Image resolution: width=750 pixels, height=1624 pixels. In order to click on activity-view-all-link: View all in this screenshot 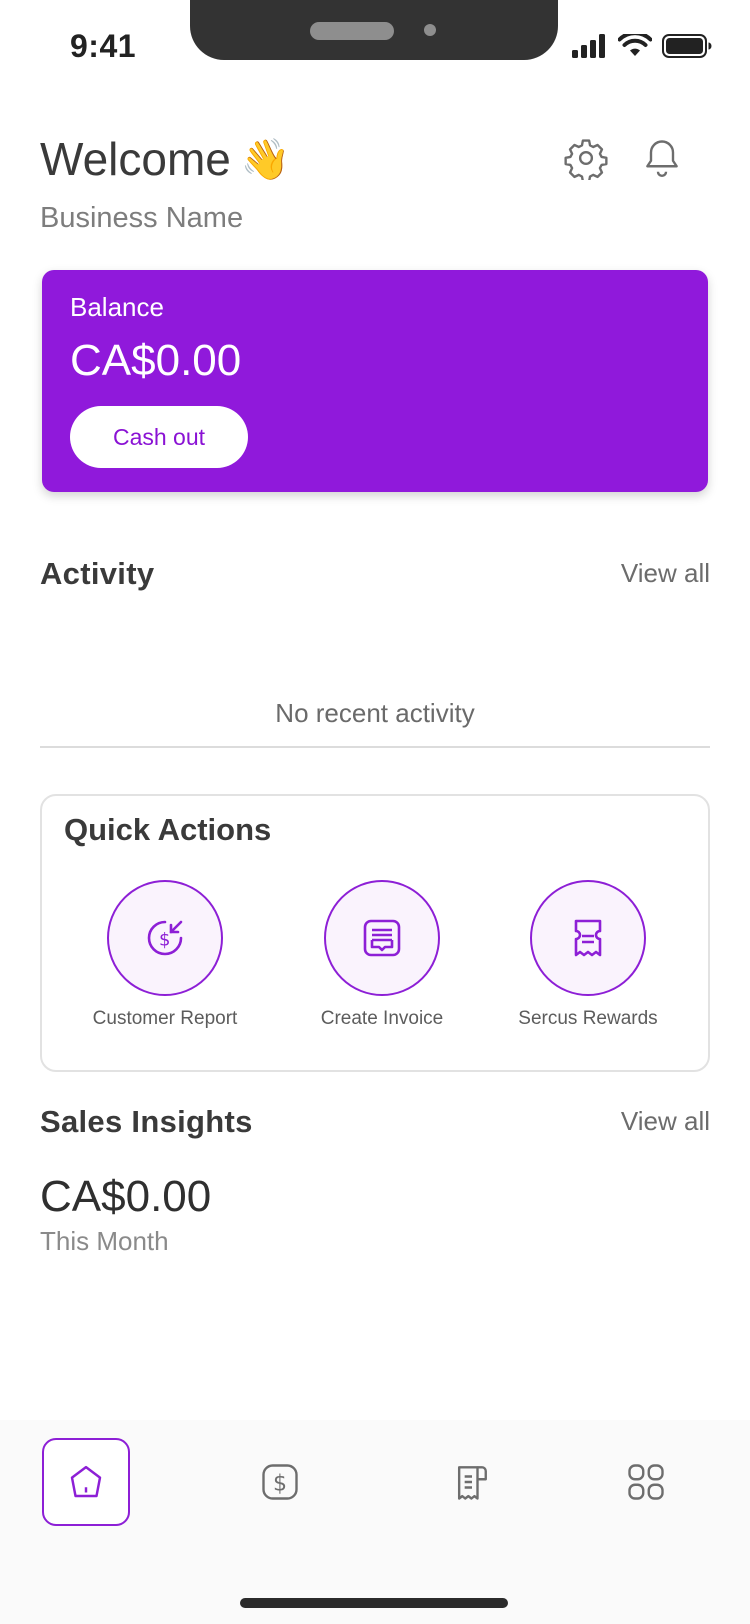, I will do `click(665, 573)`.